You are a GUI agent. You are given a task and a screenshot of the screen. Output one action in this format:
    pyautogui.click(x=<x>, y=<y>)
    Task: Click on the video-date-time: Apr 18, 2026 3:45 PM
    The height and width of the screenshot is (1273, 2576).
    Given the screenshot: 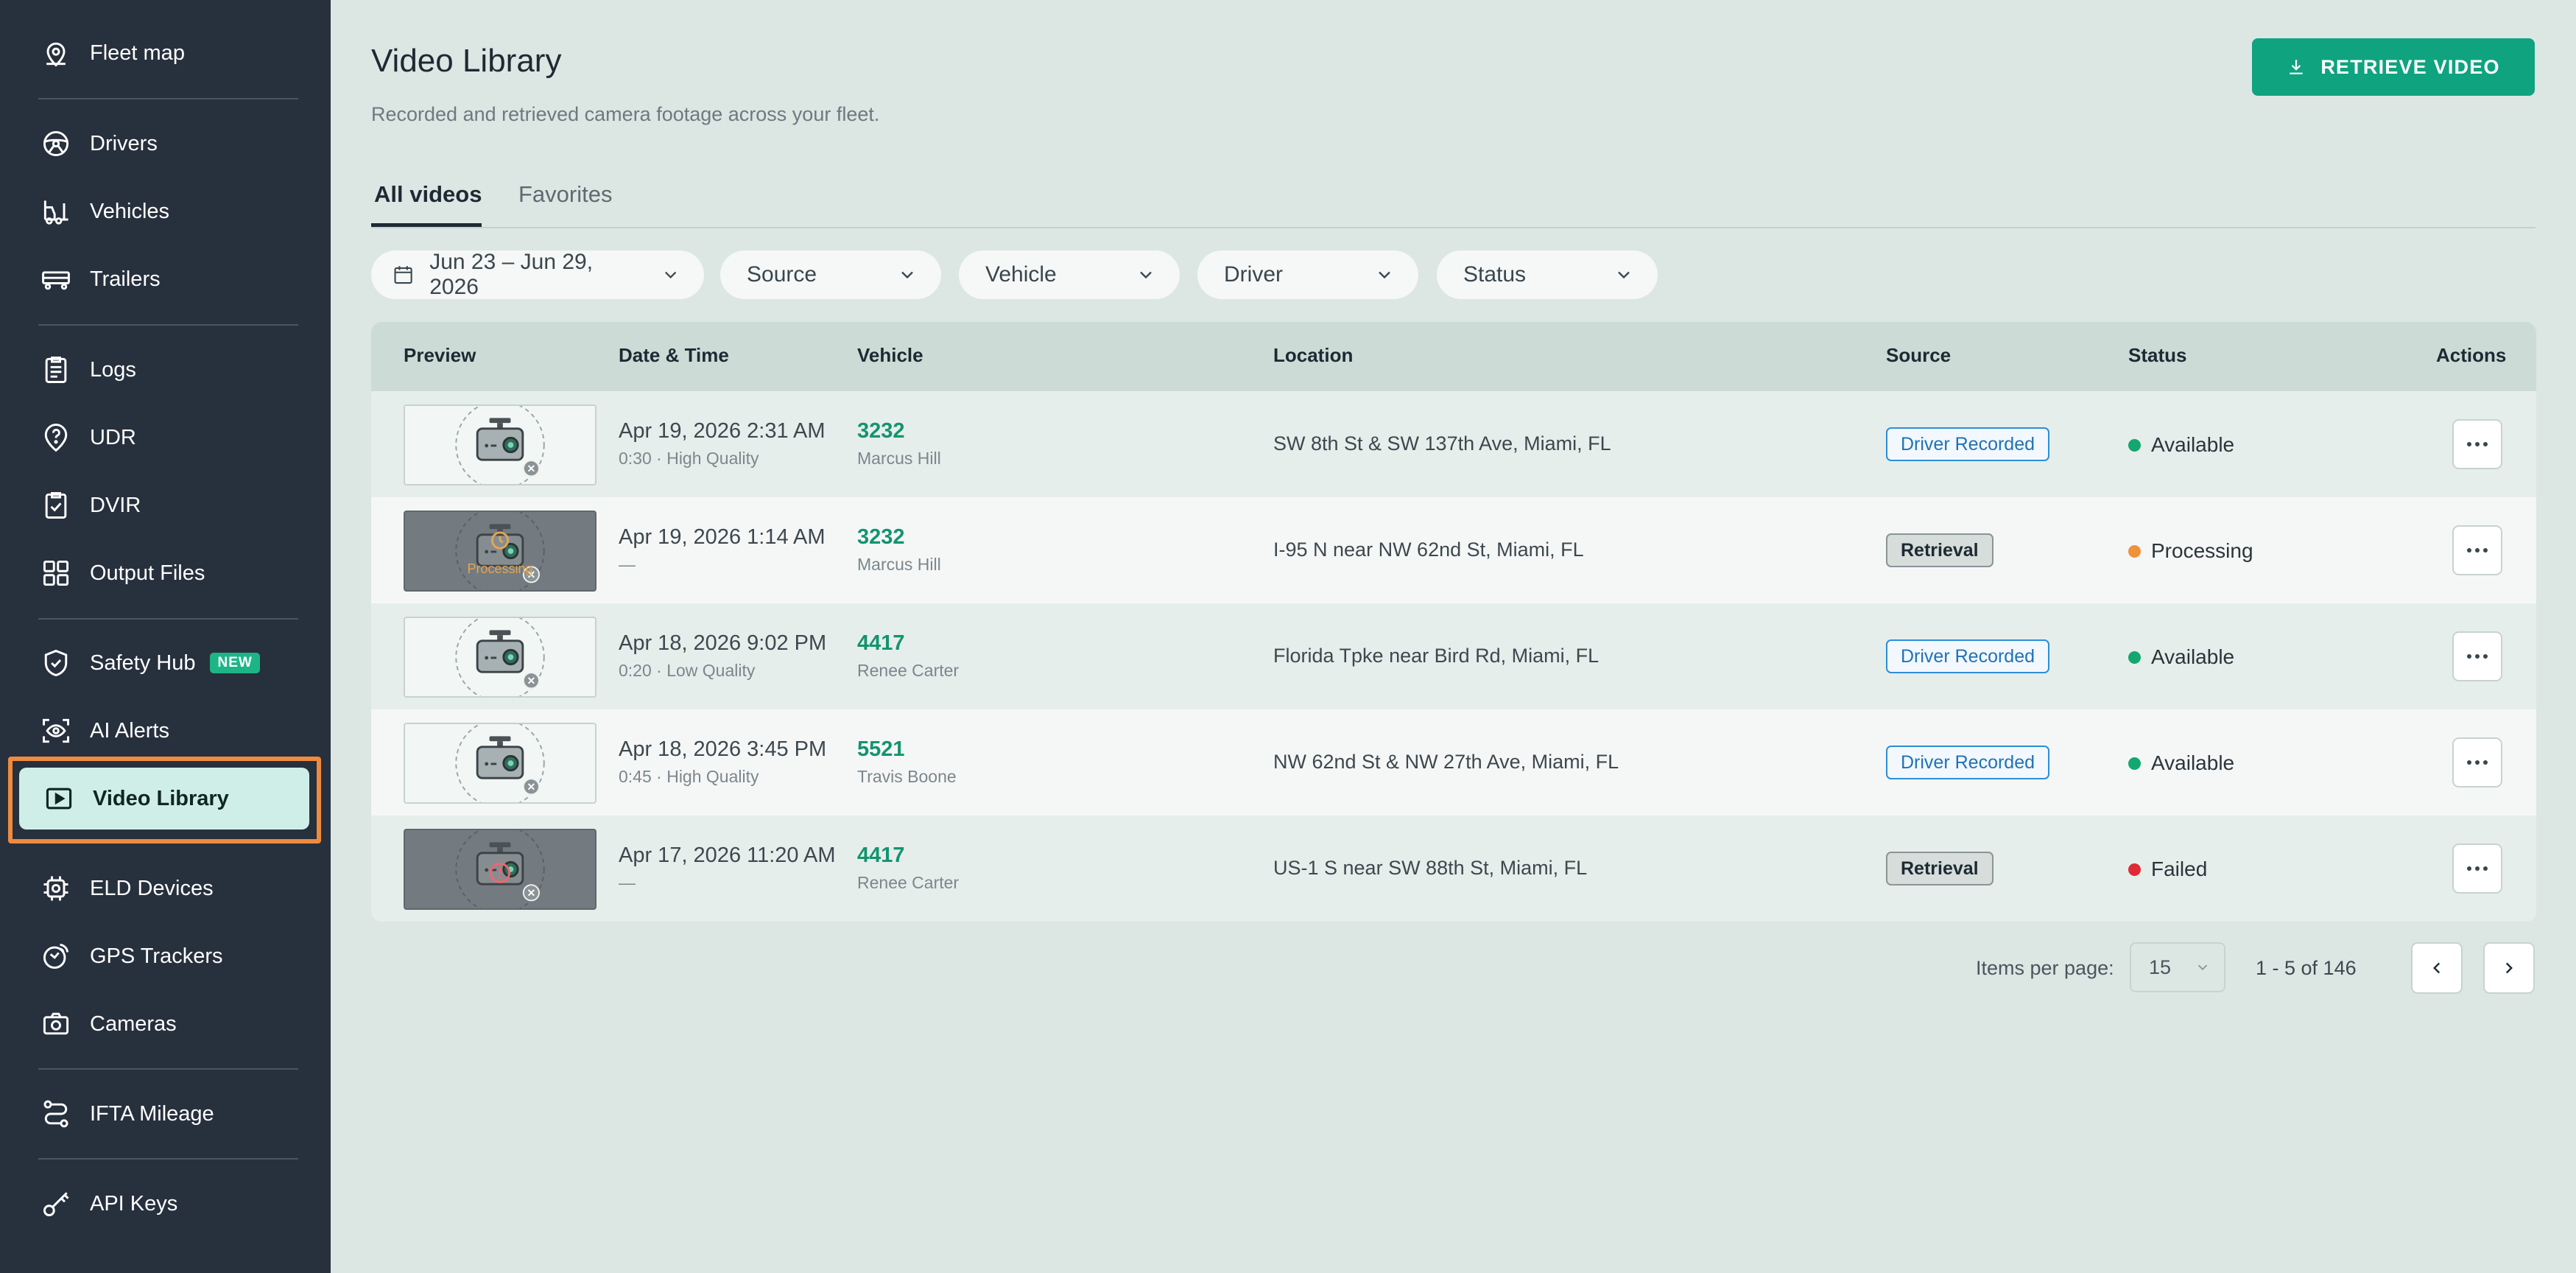 What is the action you would take?
    pyautogui.click(x=723, y=749)
    